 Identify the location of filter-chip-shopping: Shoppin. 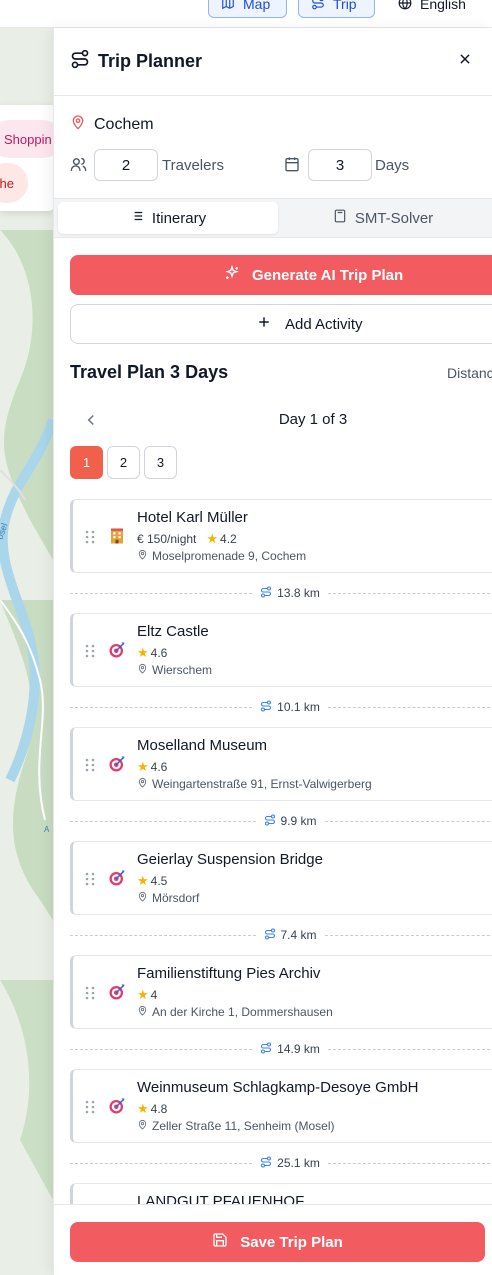
(28, 139).